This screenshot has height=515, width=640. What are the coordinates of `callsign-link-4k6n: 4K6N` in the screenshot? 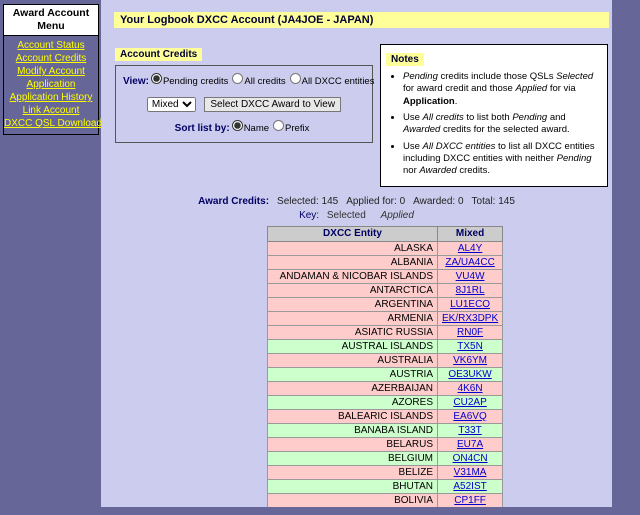 It's located at (470, 388).